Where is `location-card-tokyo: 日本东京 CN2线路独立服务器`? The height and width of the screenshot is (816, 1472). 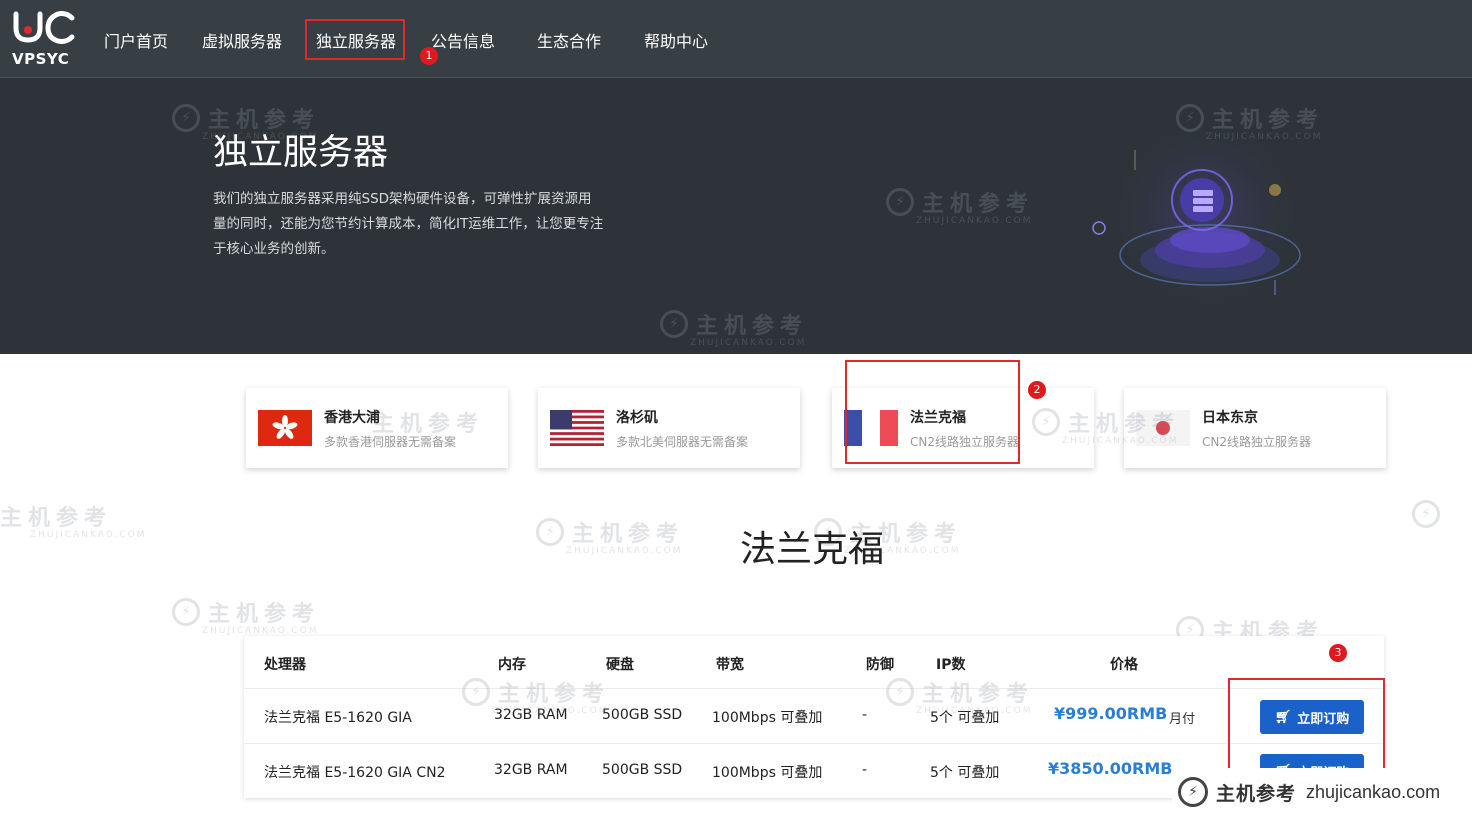
location-card-tokyo: 日本东京 CN2线路独立服务器 is located at coordinates (1255, 428).